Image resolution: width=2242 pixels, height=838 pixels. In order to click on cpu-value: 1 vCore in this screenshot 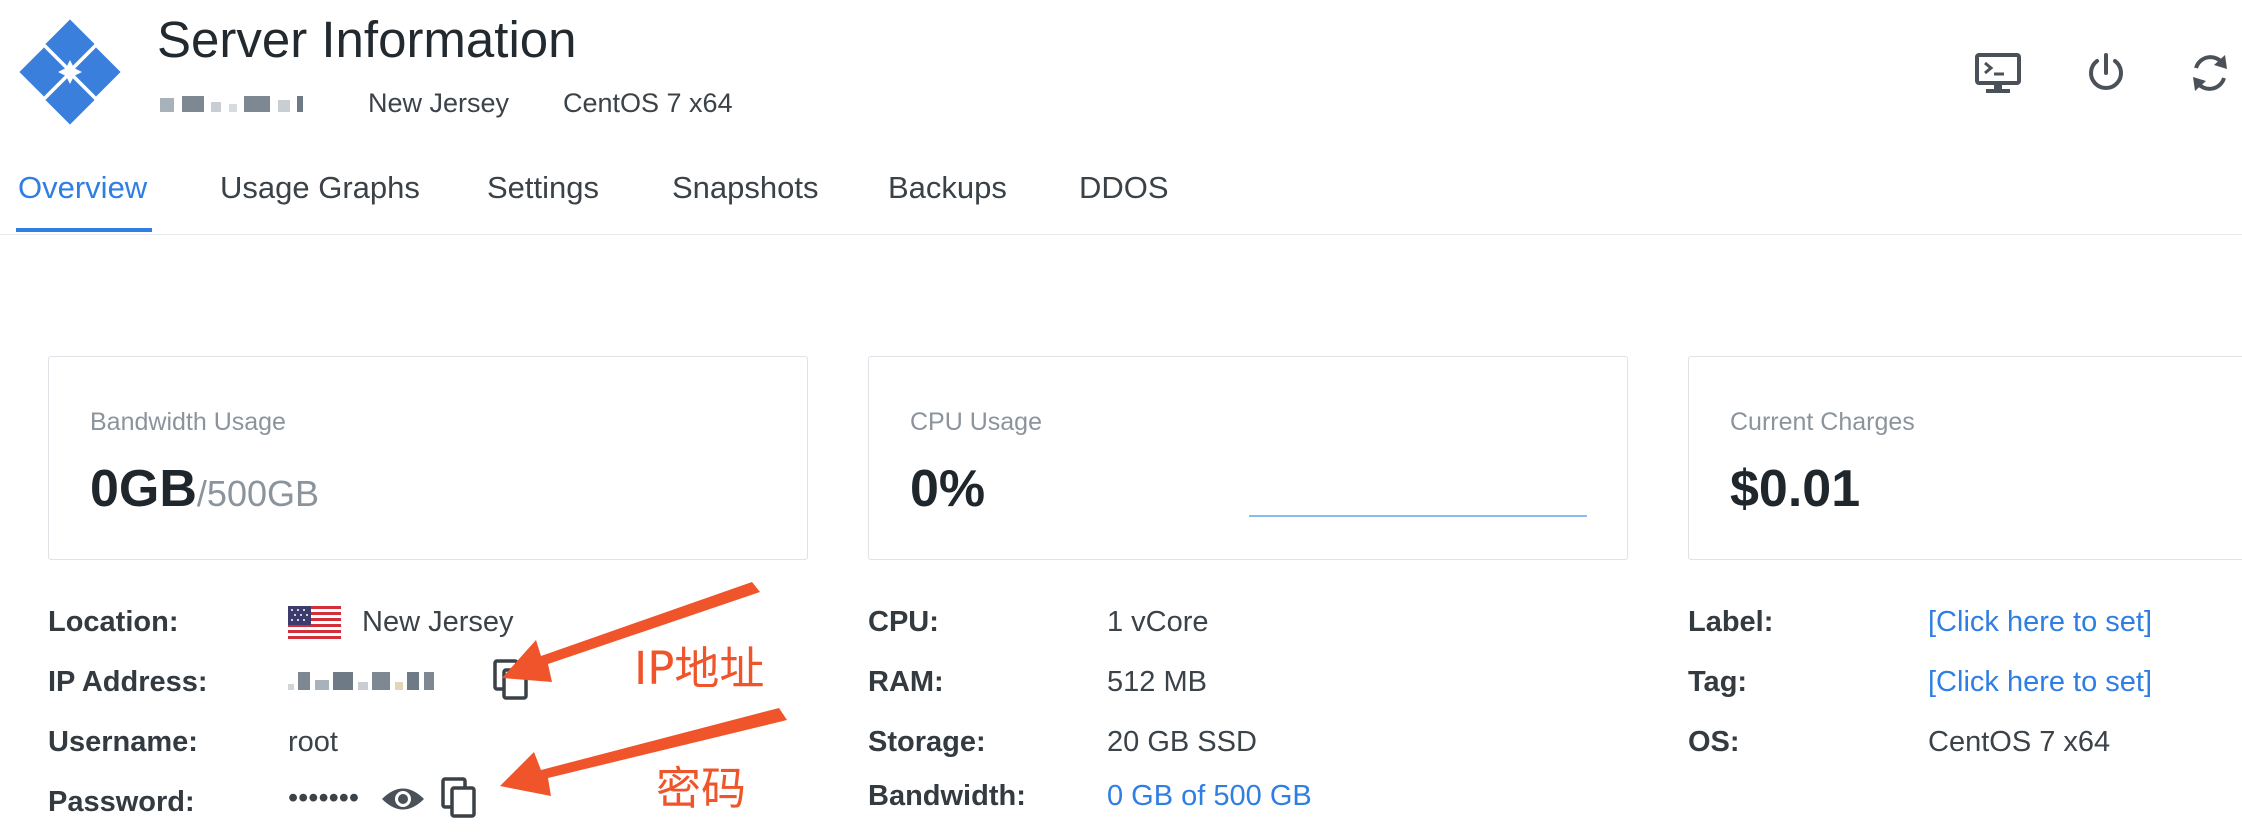, I will do `click(1158, 622)`.